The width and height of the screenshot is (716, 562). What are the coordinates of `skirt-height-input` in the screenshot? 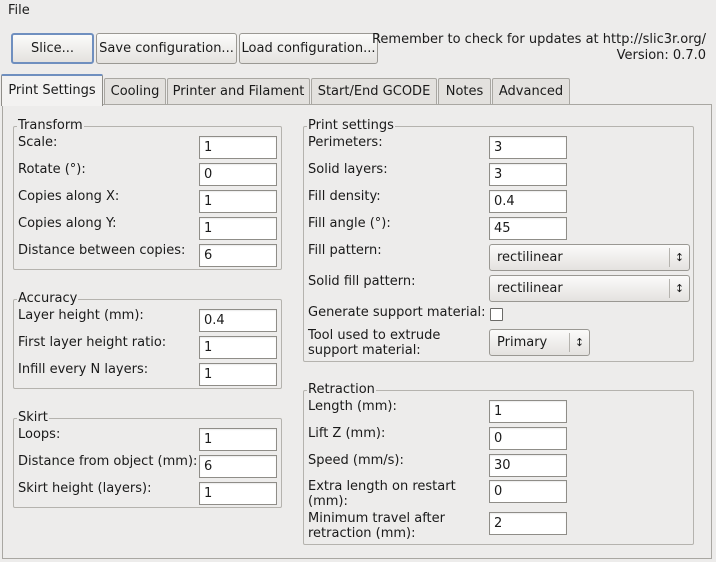 It's located at (238, 493).